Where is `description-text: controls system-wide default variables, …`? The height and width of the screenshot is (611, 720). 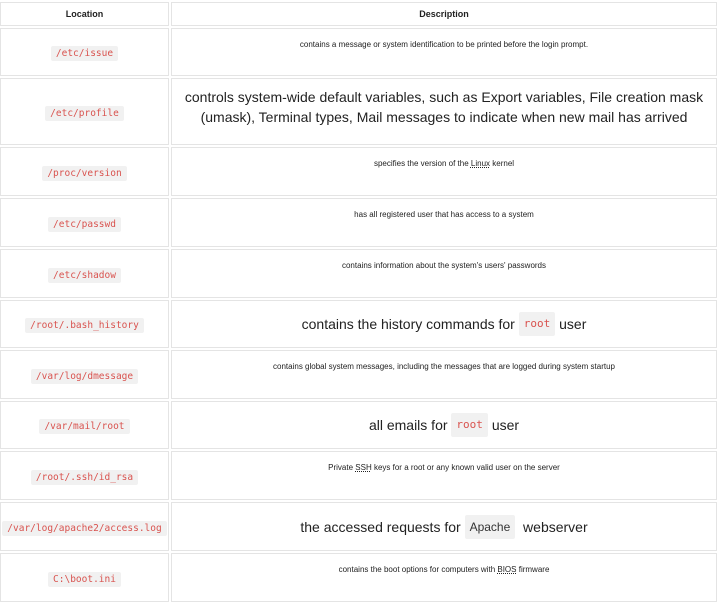
description-text: controls system-wide default variables, … is located at coordinates (444, 107).